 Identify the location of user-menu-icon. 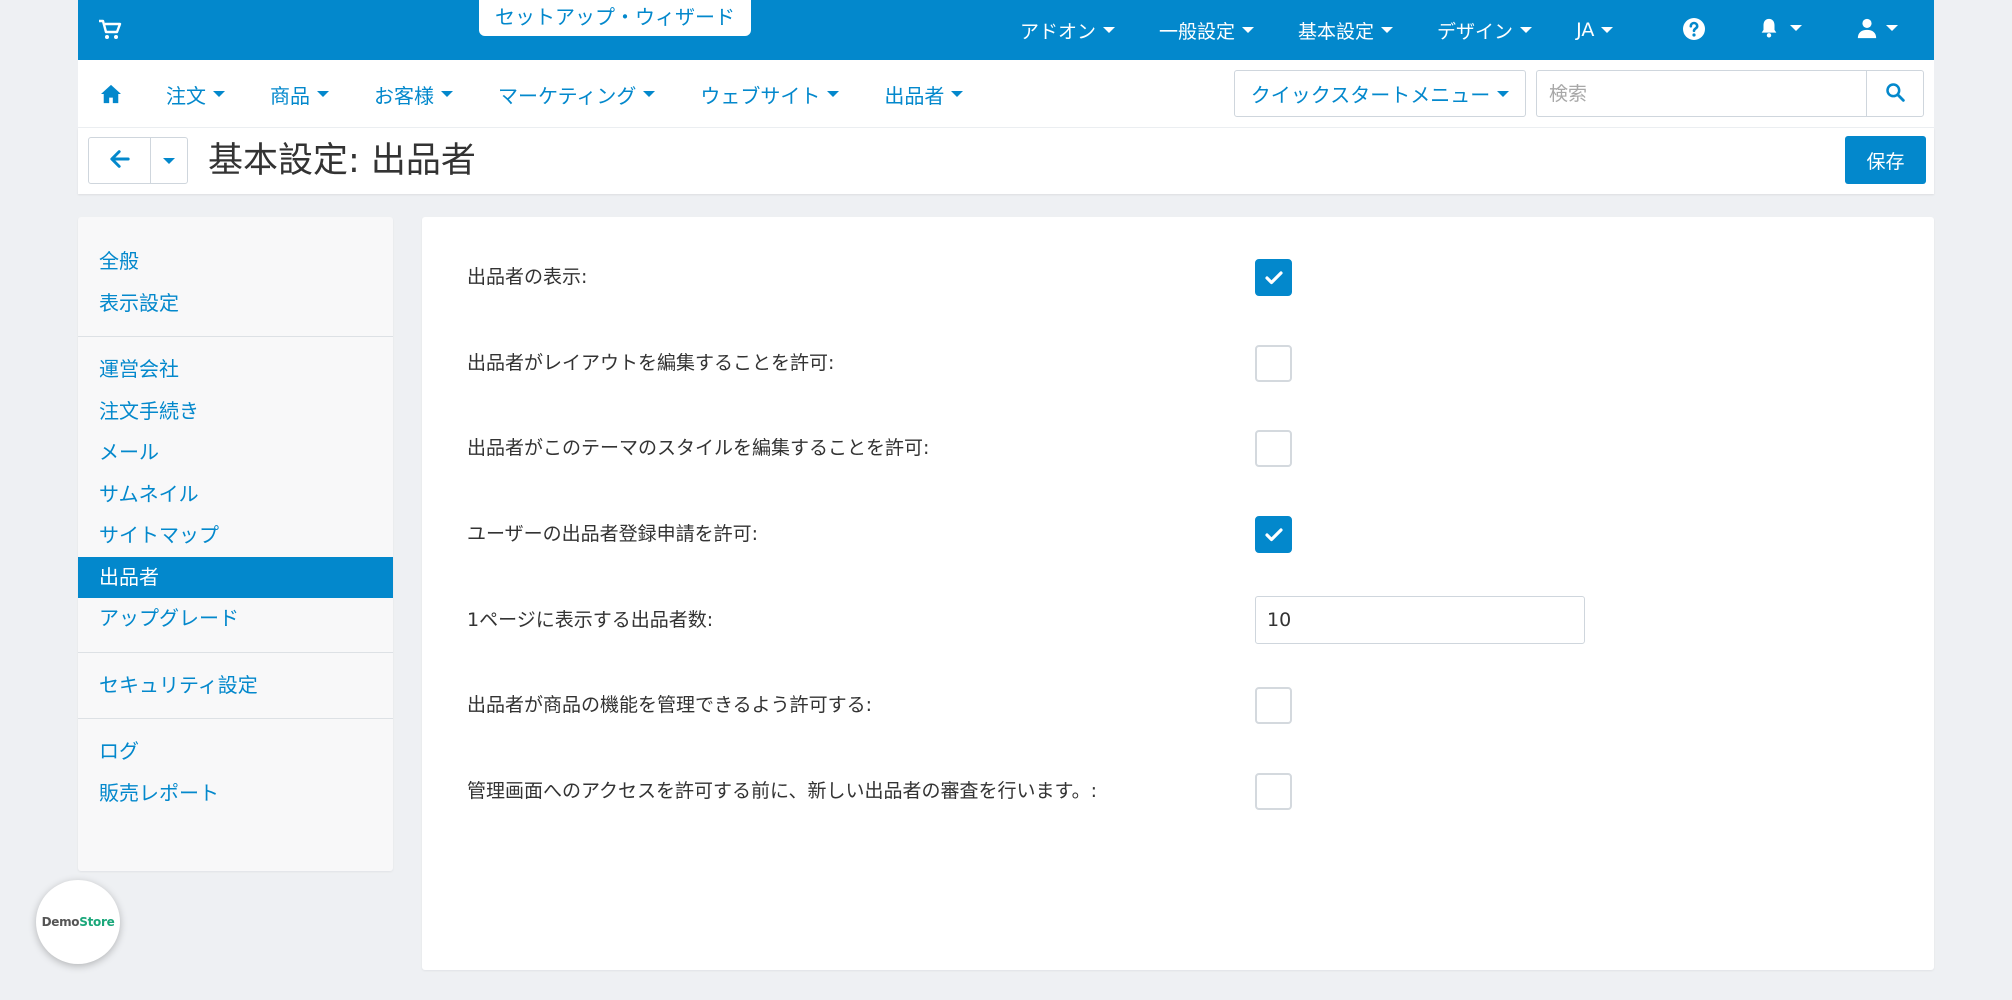
(1877, 28).